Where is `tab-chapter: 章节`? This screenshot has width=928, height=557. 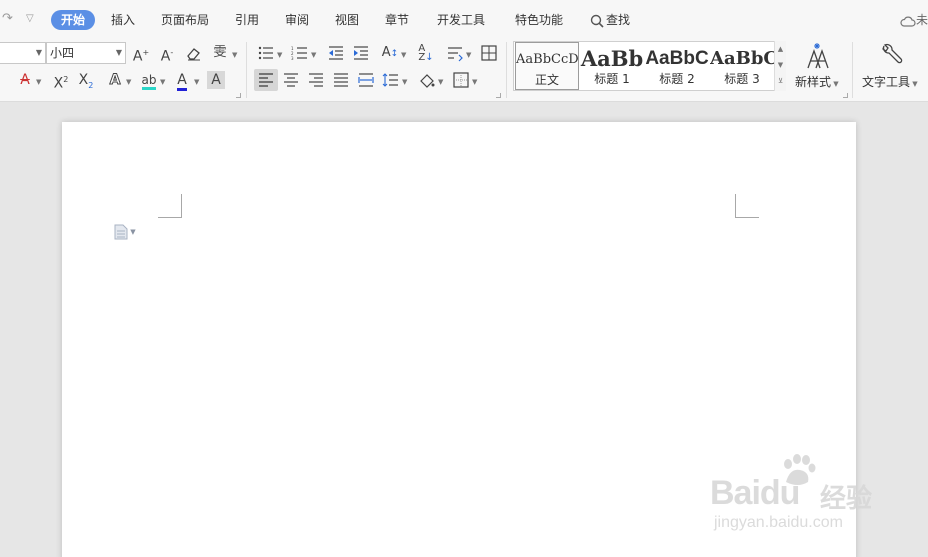
tab-chapter: 章节 is located at coordinates (397, 20).